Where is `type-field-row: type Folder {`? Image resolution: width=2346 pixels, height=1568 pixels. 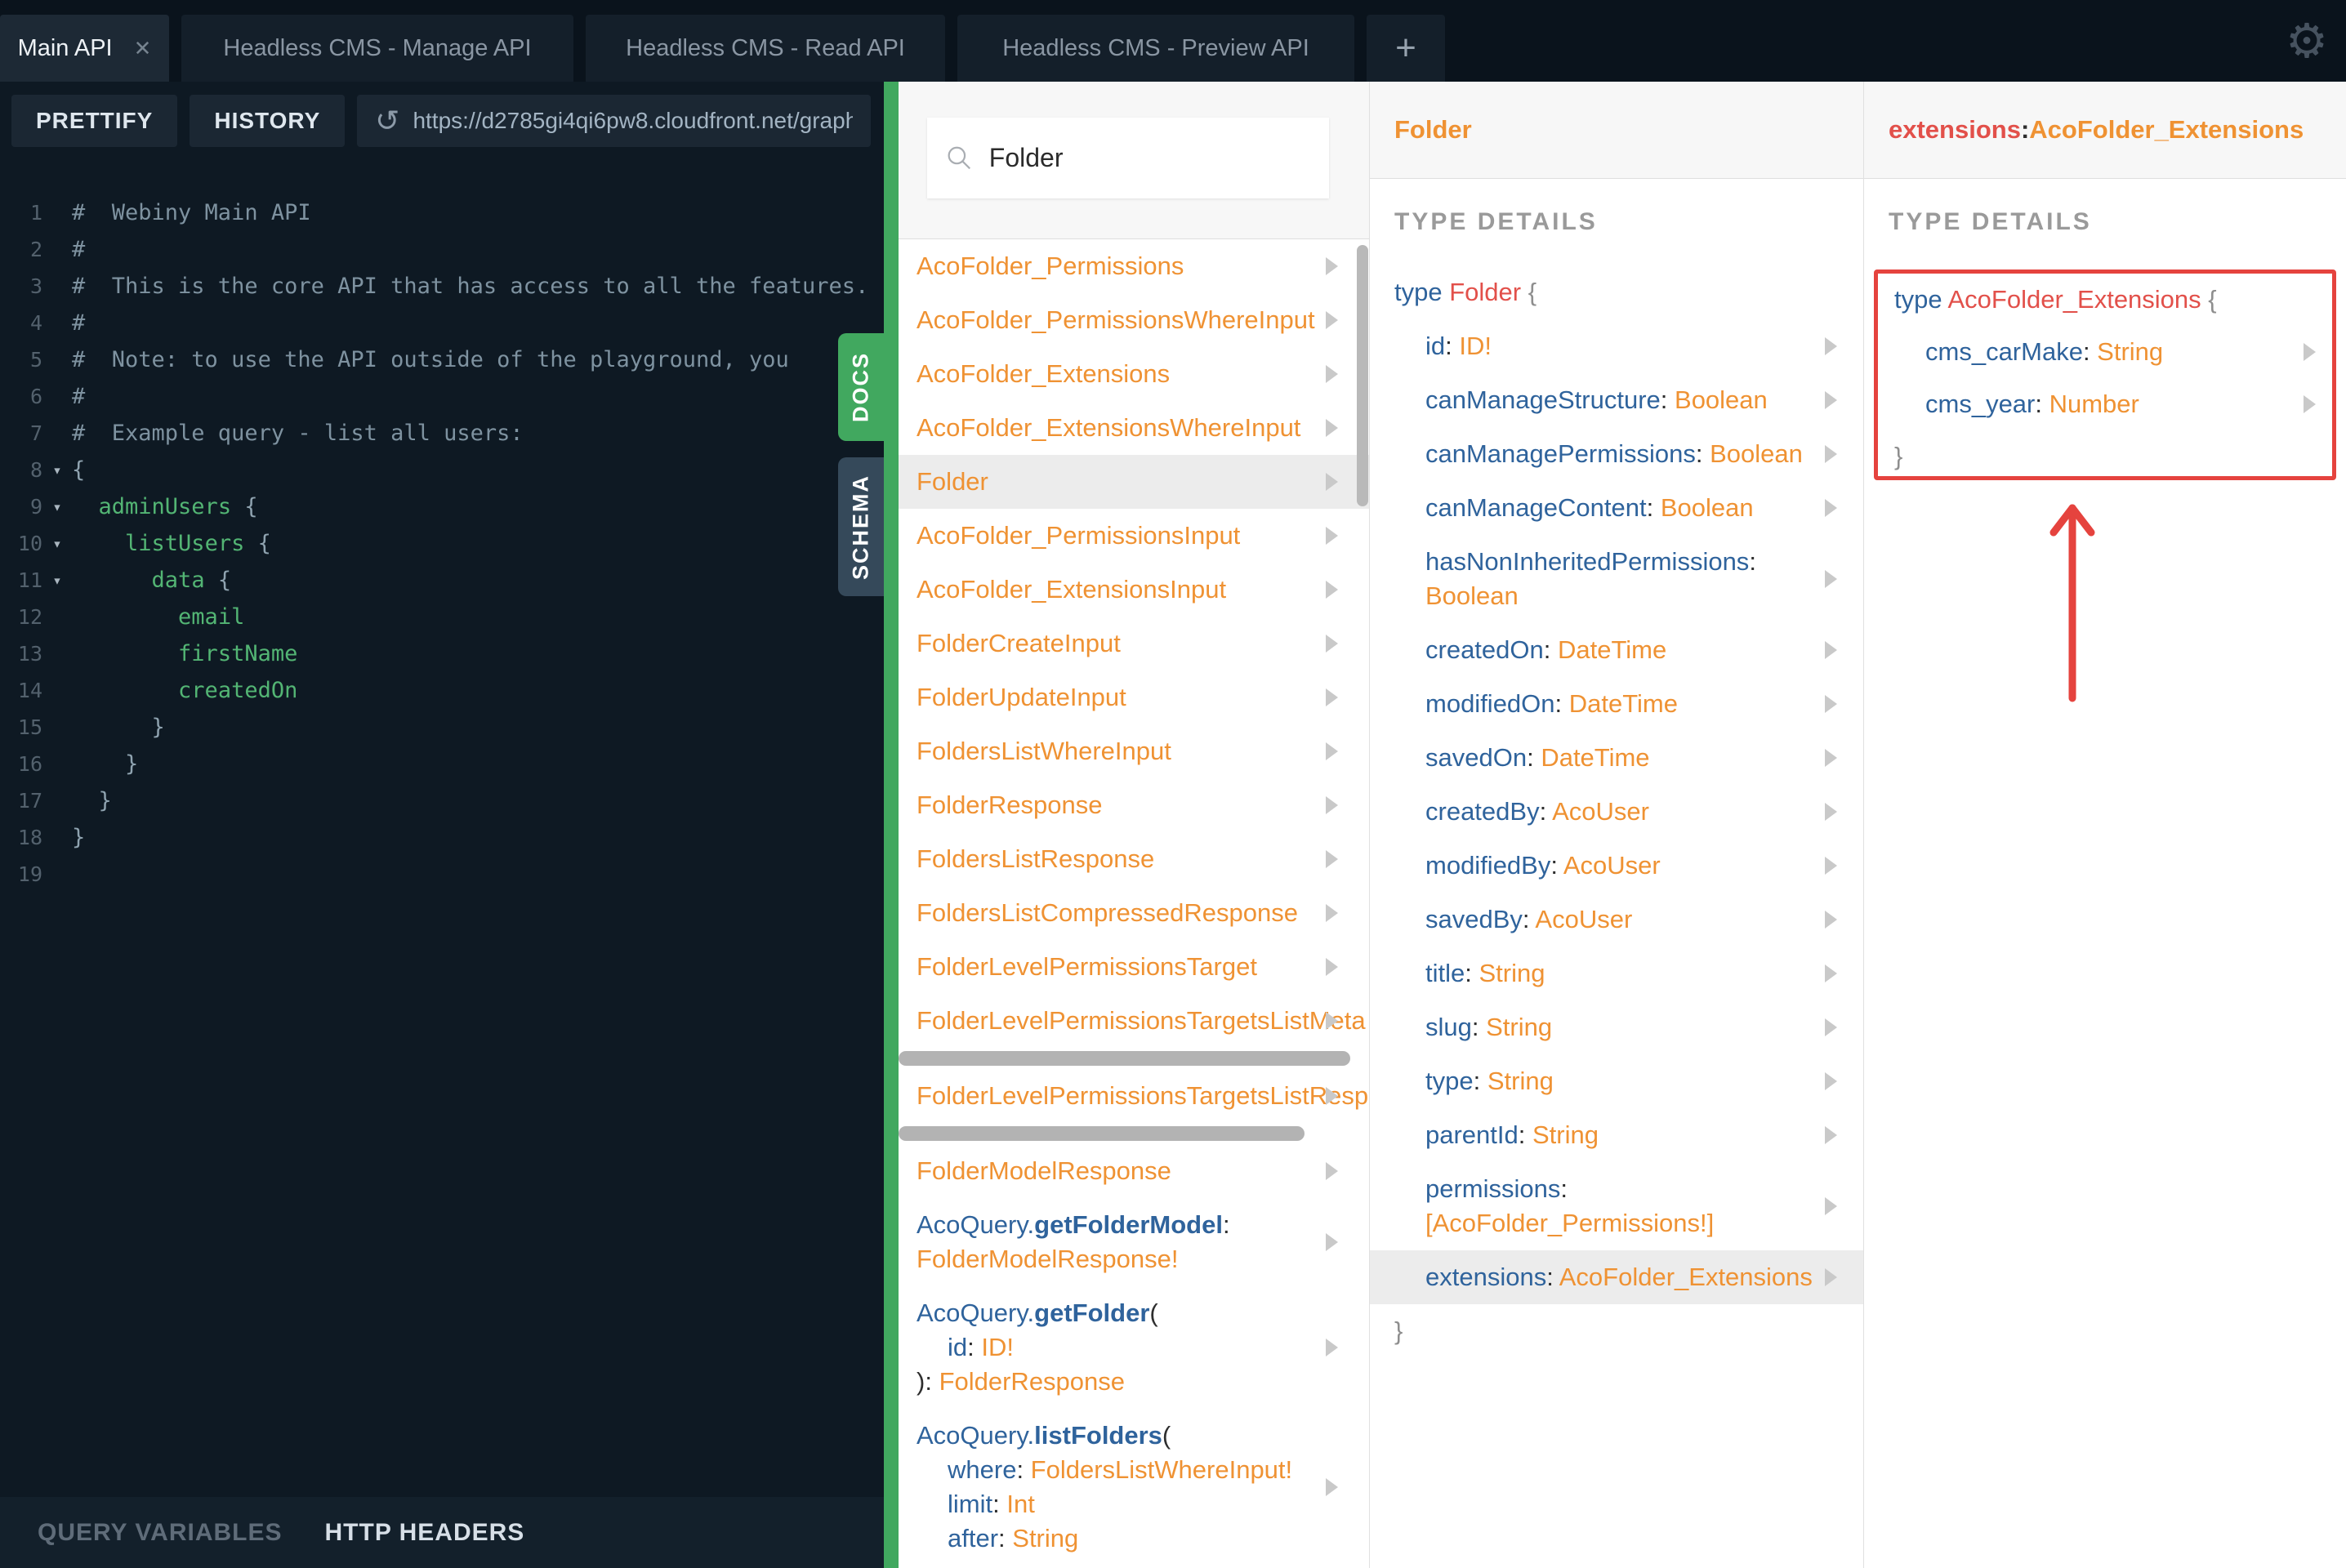 type-field-row: type Folder { is located at coordinates (1616, 292).